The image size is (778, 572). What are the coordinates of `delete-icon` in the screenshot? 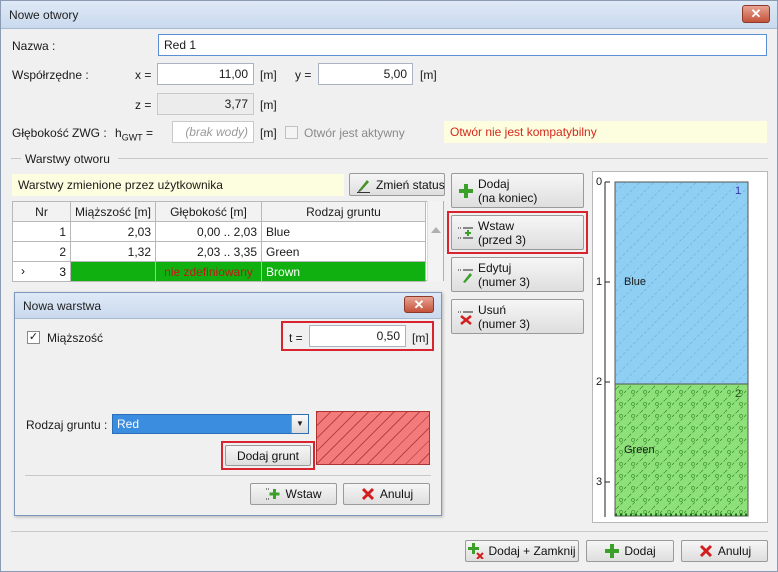 It's located at (465, 318).